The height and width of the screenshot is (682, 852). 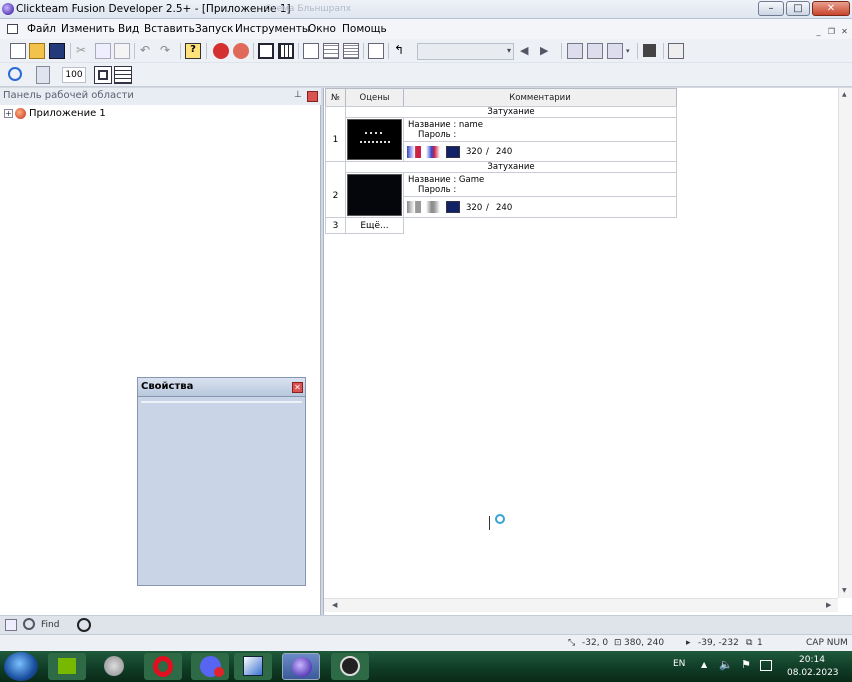 I want to click on expand-icon: +, so click(x=8, y=113).